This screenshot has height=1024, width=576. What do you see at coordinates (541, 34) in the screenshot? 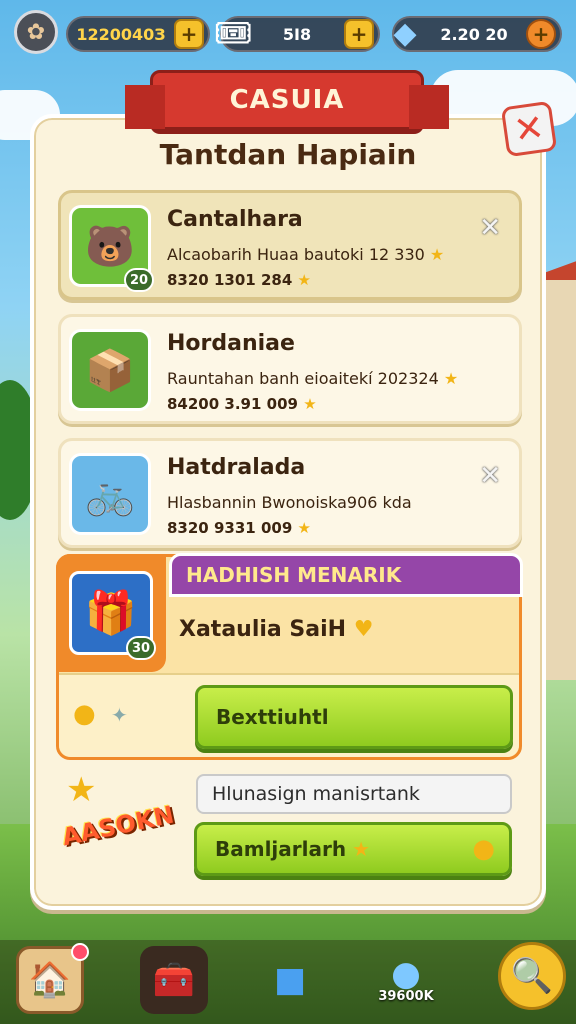
I see `add-gems-button: +` at bounding box center [541, 34].